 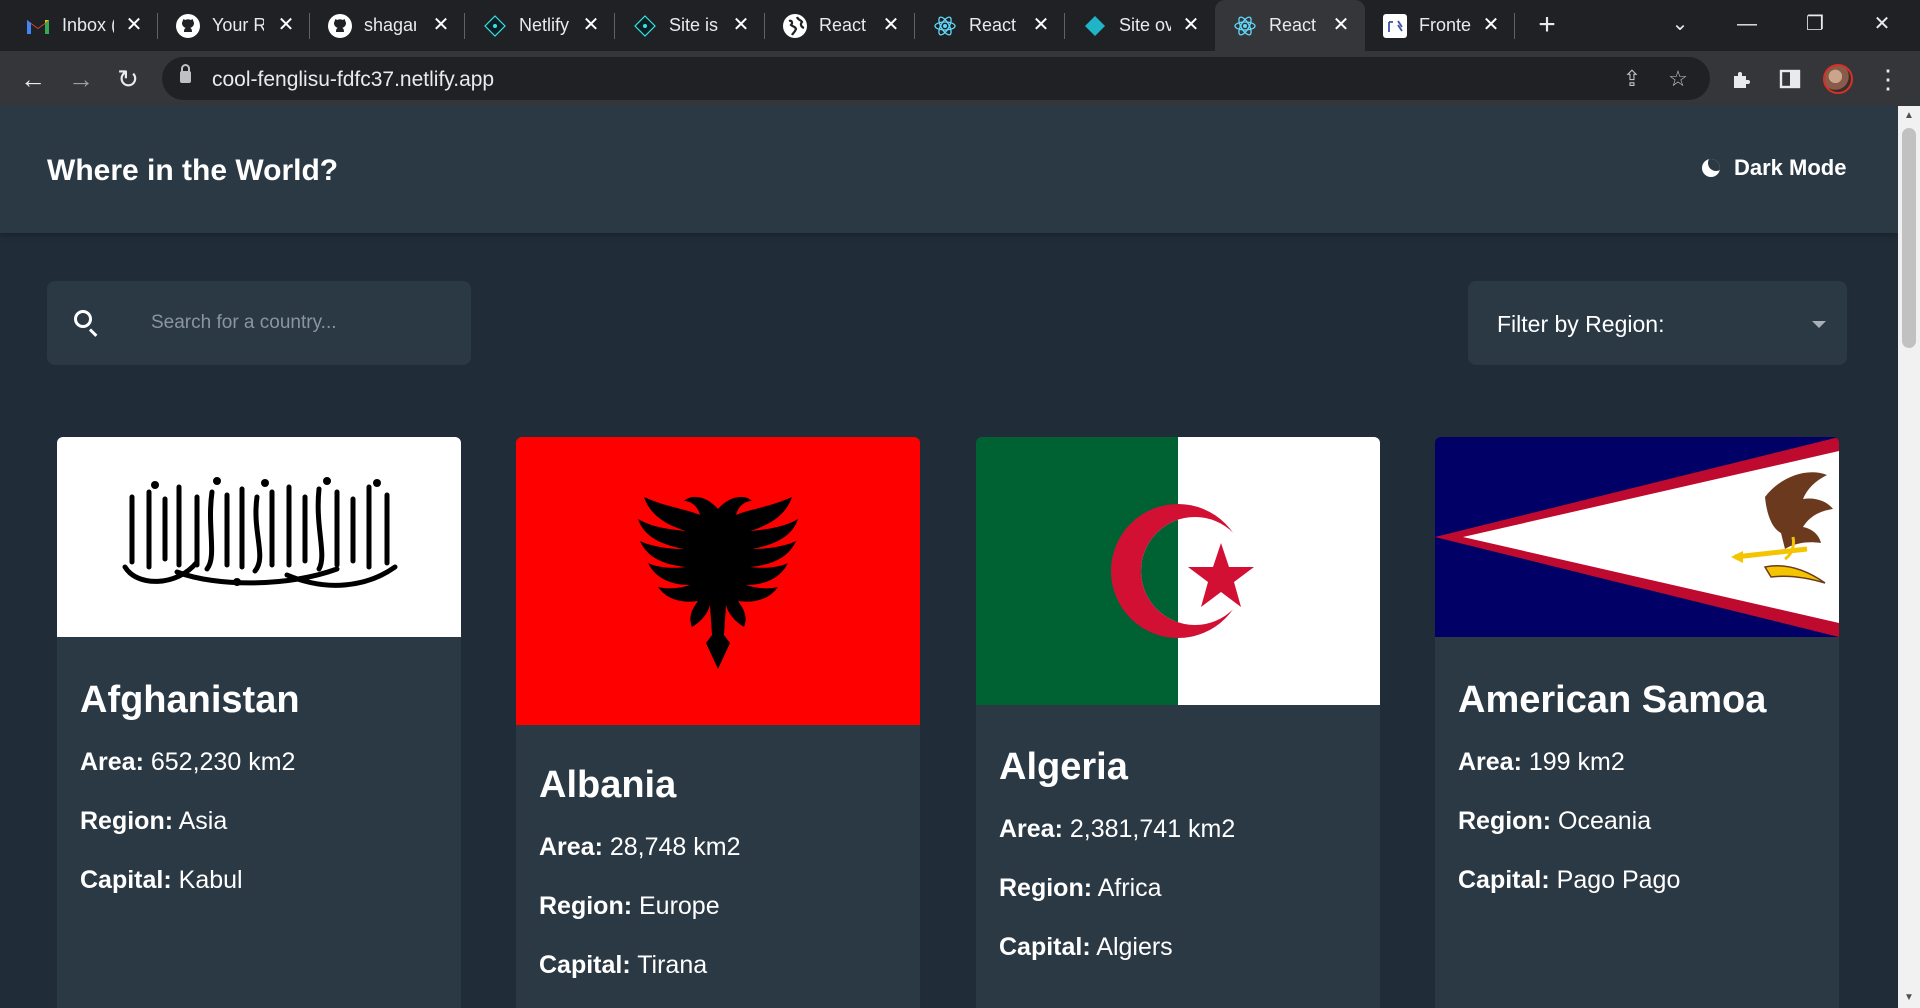 I want to click on scroll-down-arrow-icon: ▼, so click(x=1909, y=998).